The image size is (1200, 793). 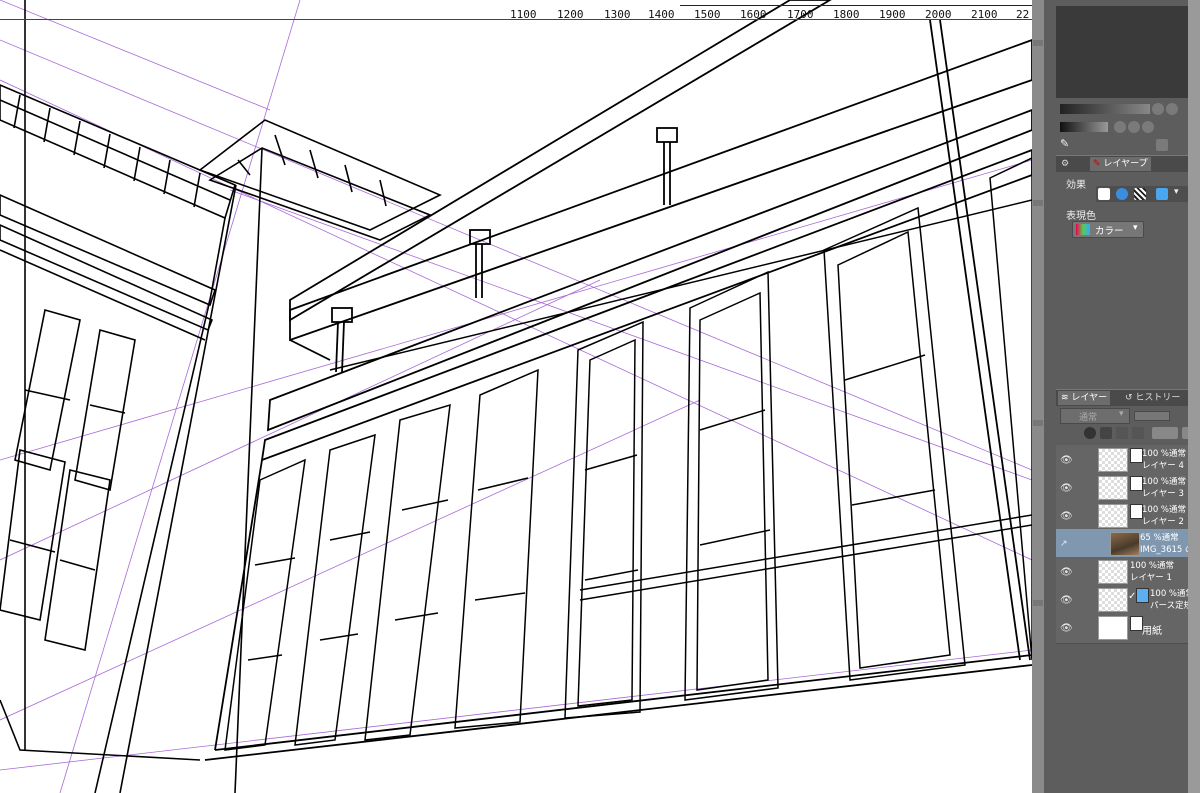 What do you see at coordinates (1165, 433) in the screenshot?
I see `mask-icon` at bounding box center [1165, 433].